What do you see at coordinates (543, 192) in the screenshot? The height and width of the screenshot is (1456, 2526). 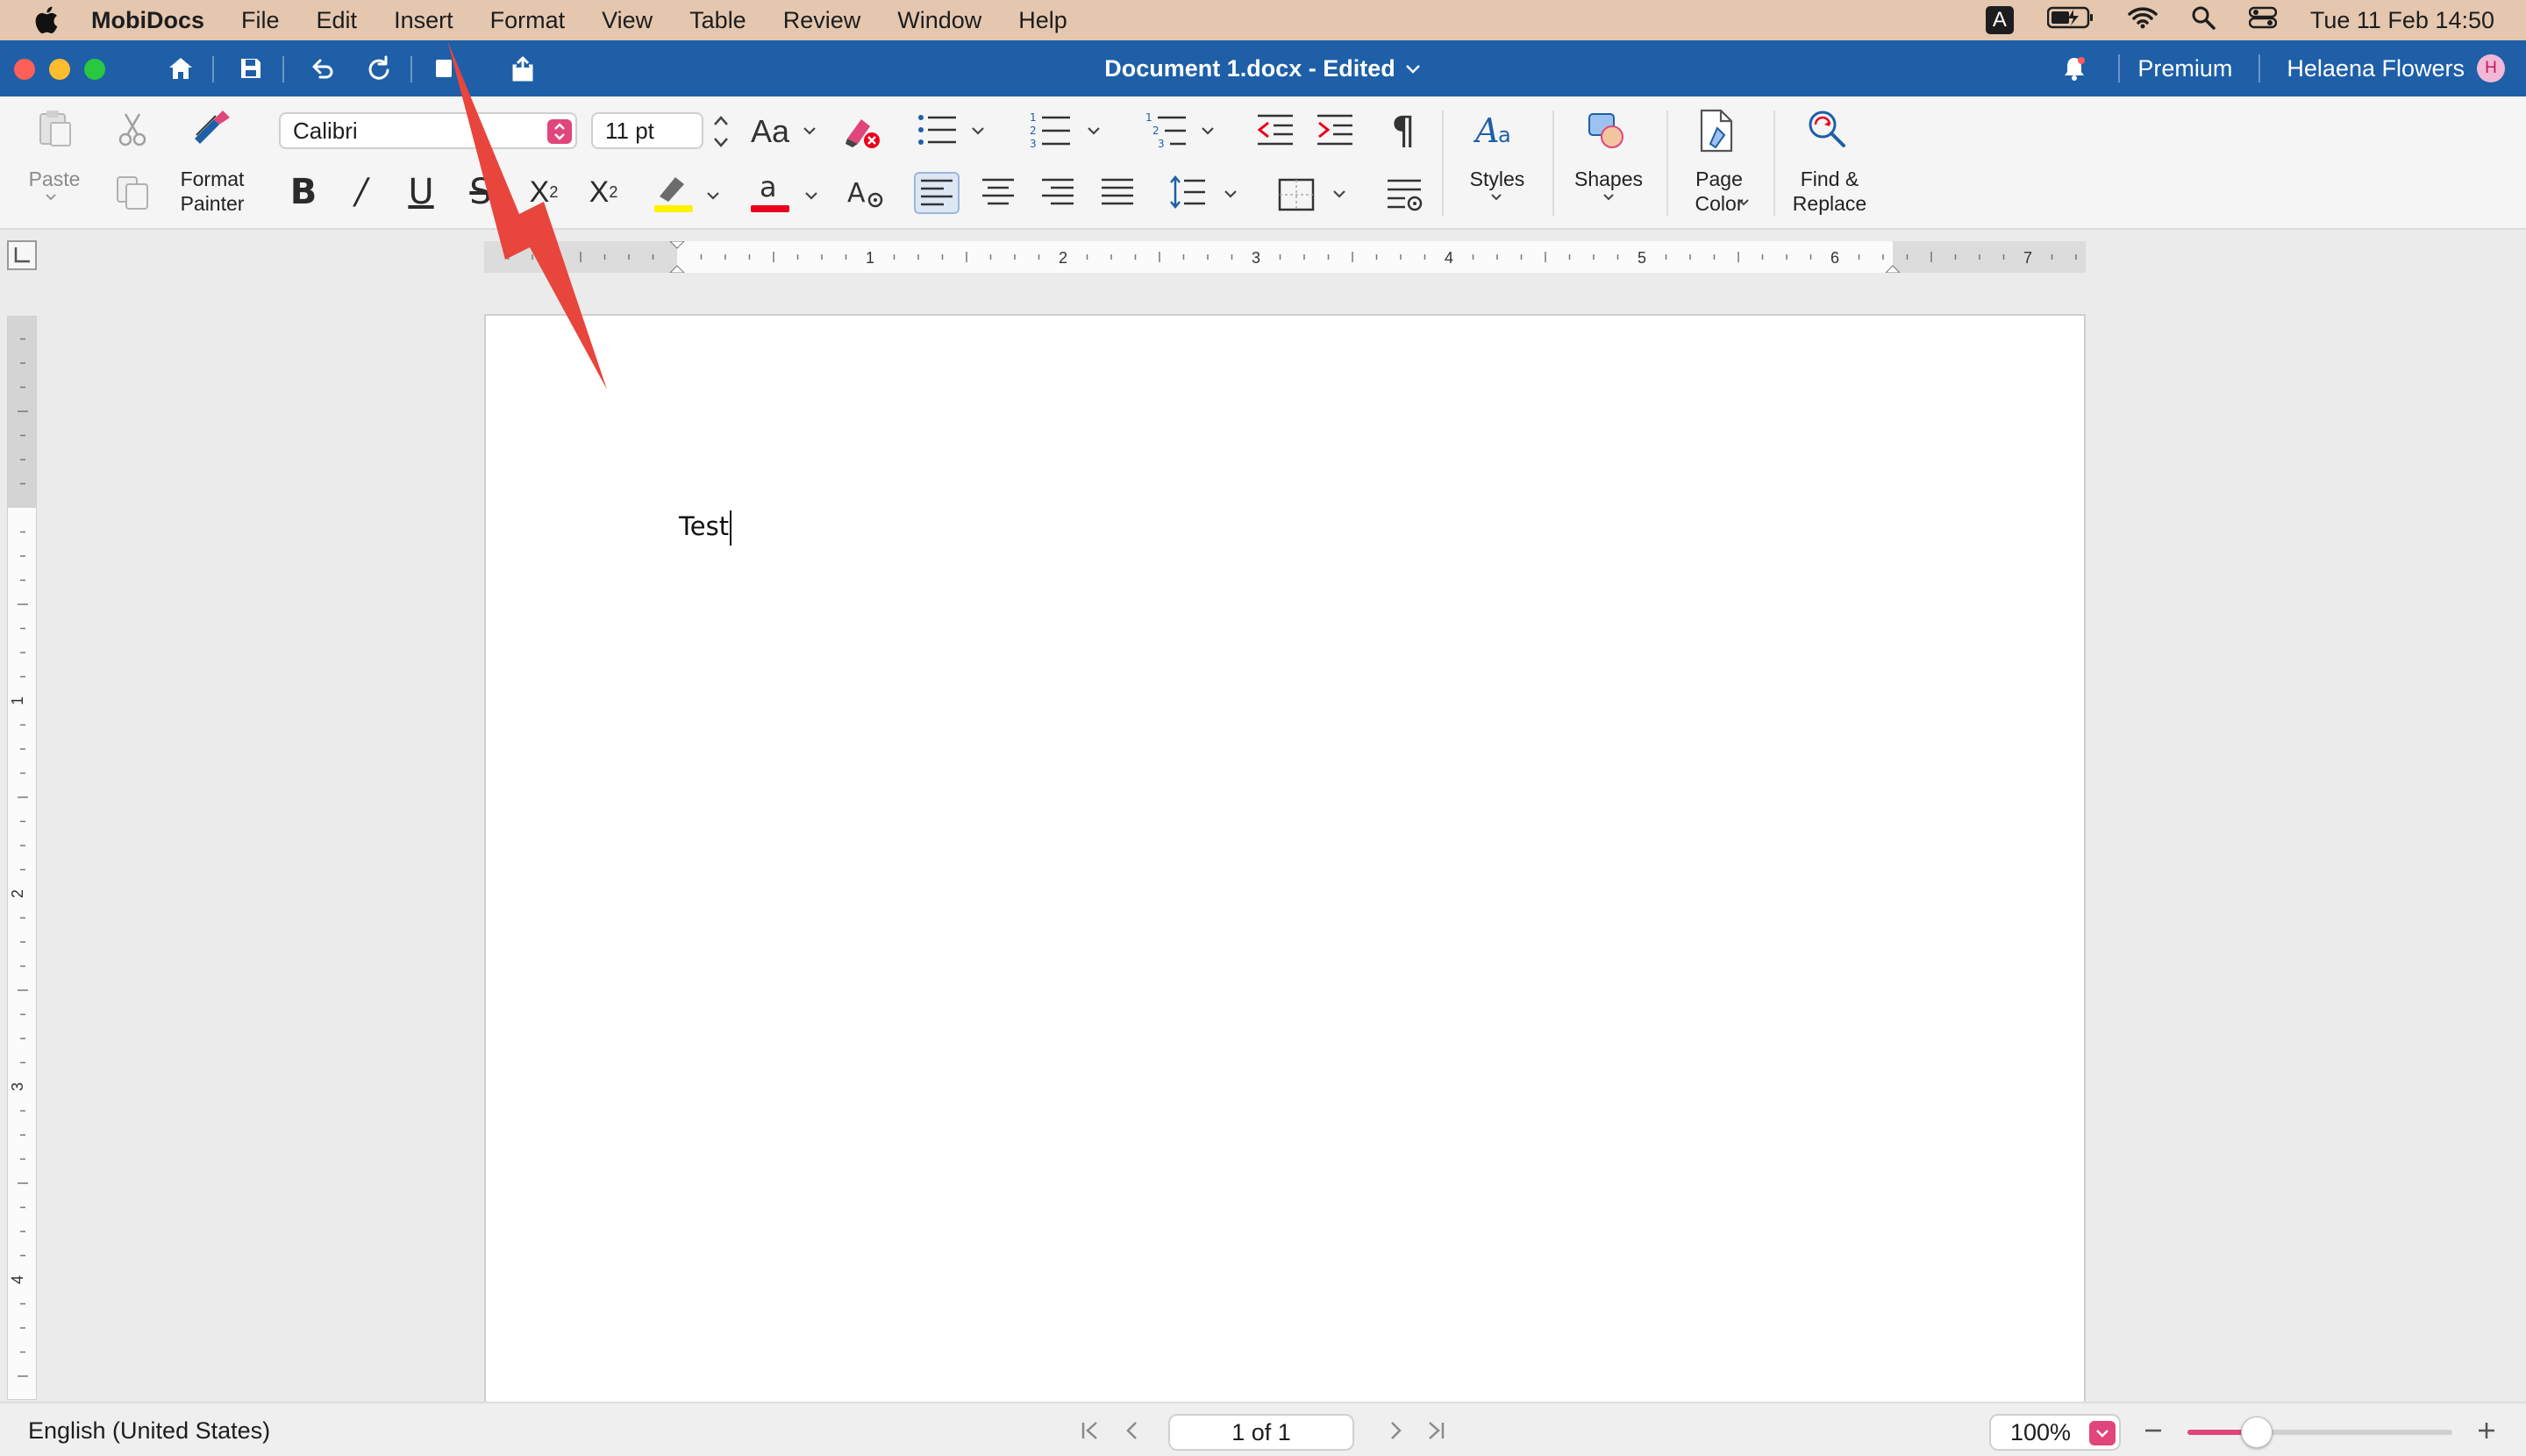 I see `superscript-button: X2` at bounding box center [543, 192].